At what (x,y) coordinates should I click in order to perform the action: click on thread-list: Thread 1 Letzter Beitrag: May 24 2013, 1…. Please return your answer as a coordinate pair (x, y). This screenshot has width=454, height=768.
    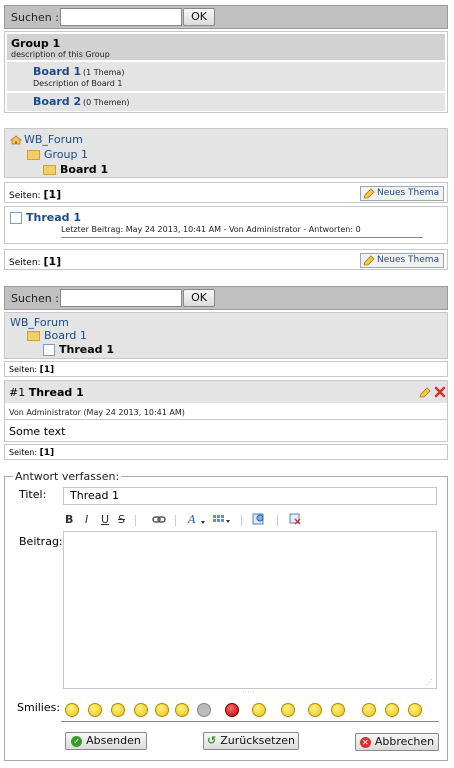
    Looking at the image, I should click on (226, 225).